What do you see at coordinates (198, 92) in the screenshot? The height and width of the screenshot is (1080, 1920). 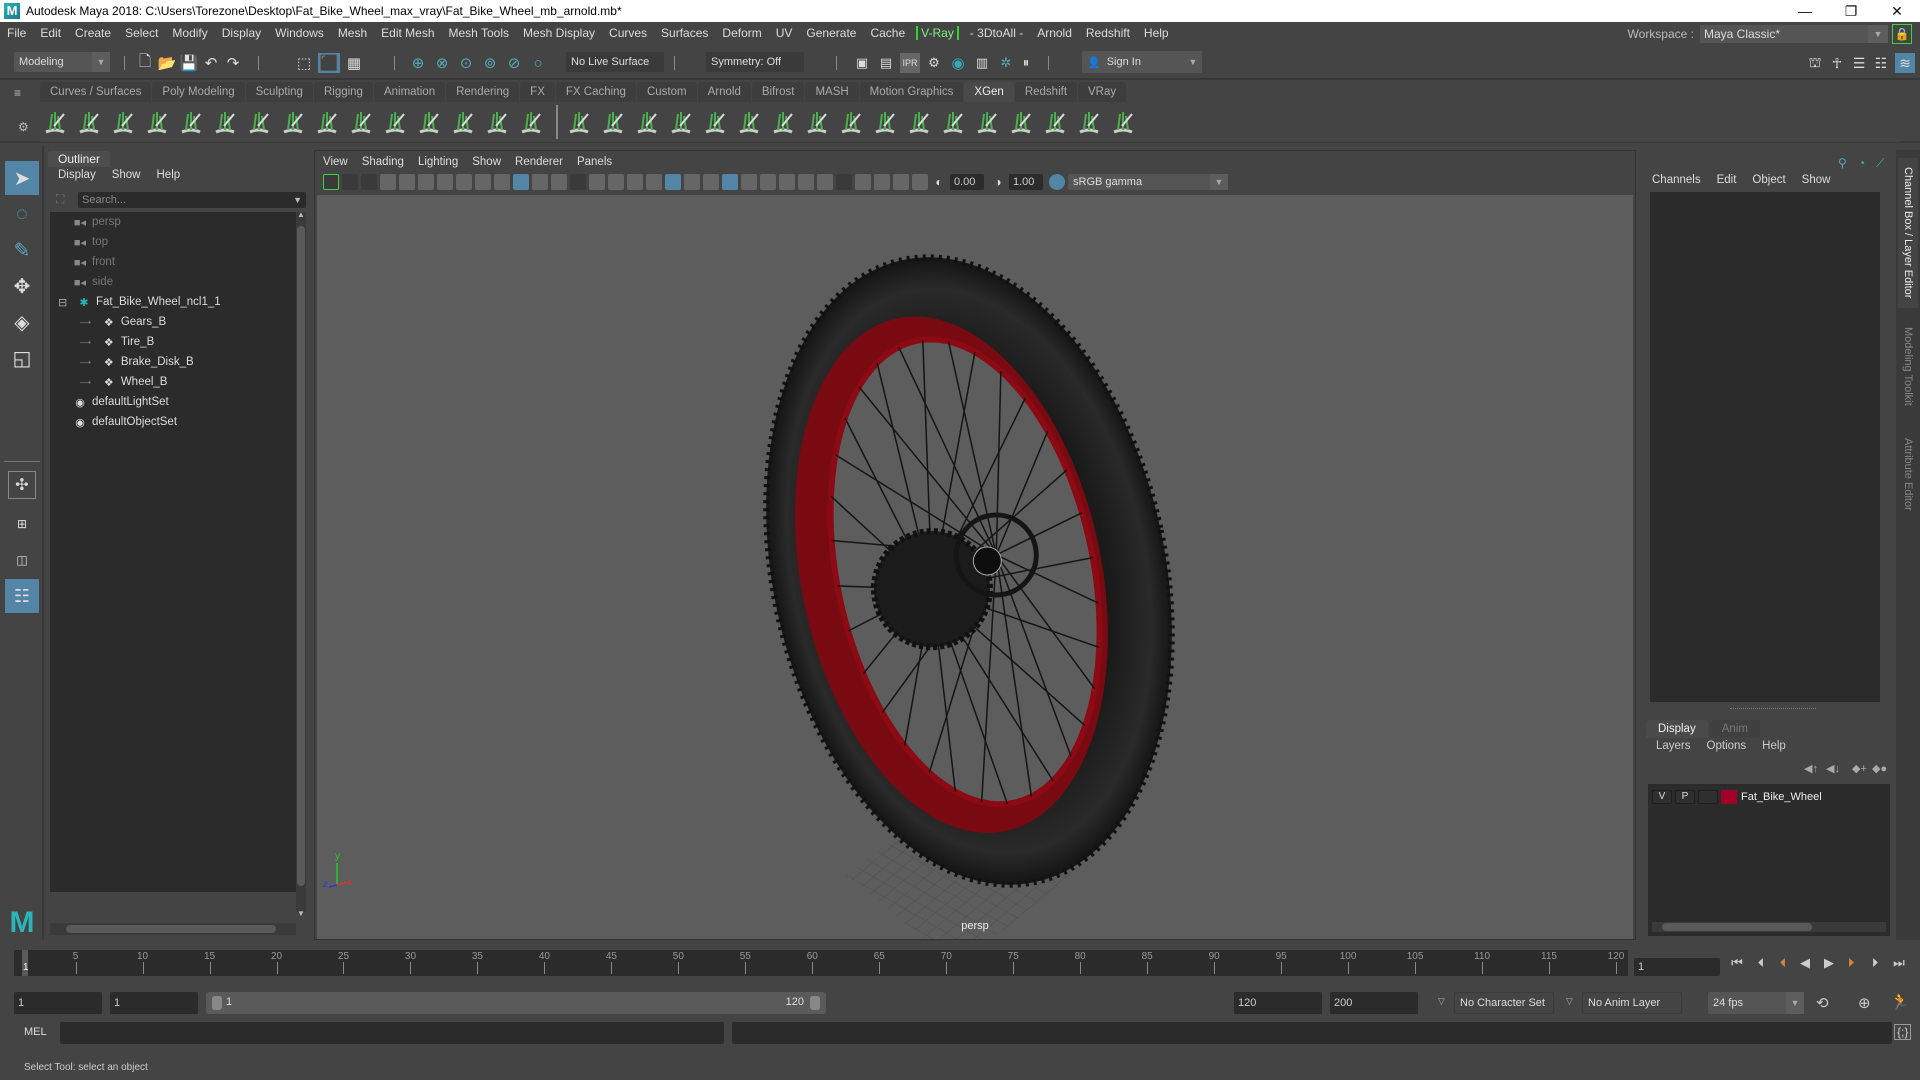 I see `shelf-tab-poly-modeling: Poly Modeling` at bounding box center [198, 92].